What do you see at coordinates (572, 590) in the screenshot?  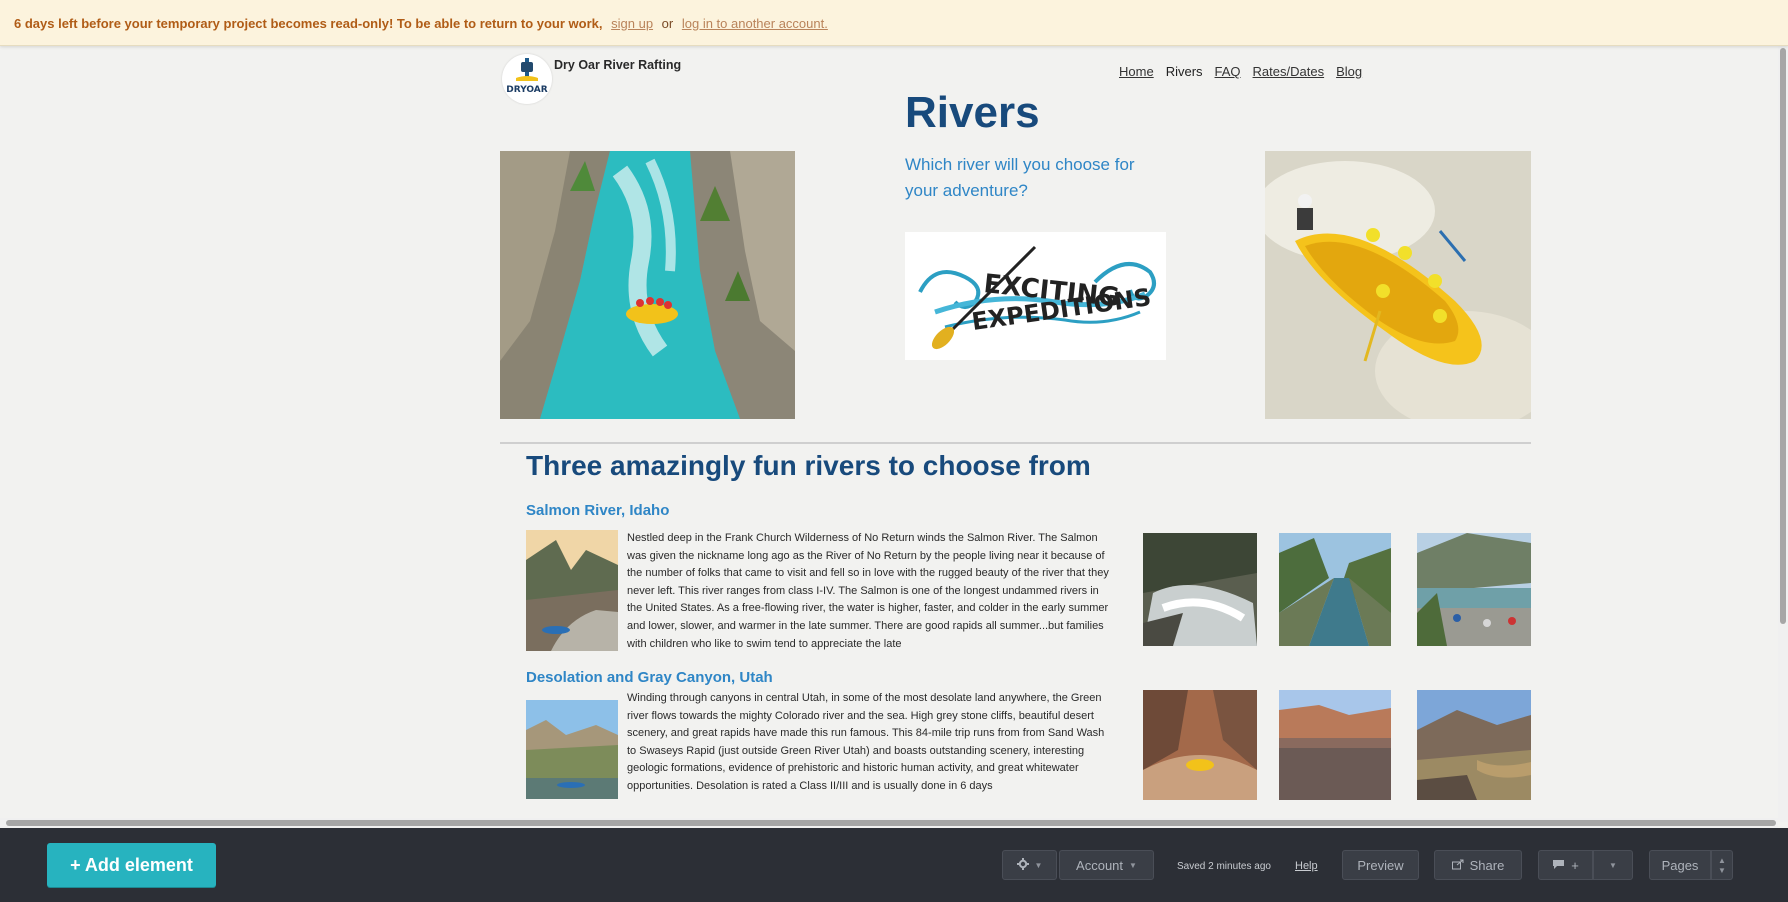 I see `salmon-river-main-image` at bounding box center [572, 590].